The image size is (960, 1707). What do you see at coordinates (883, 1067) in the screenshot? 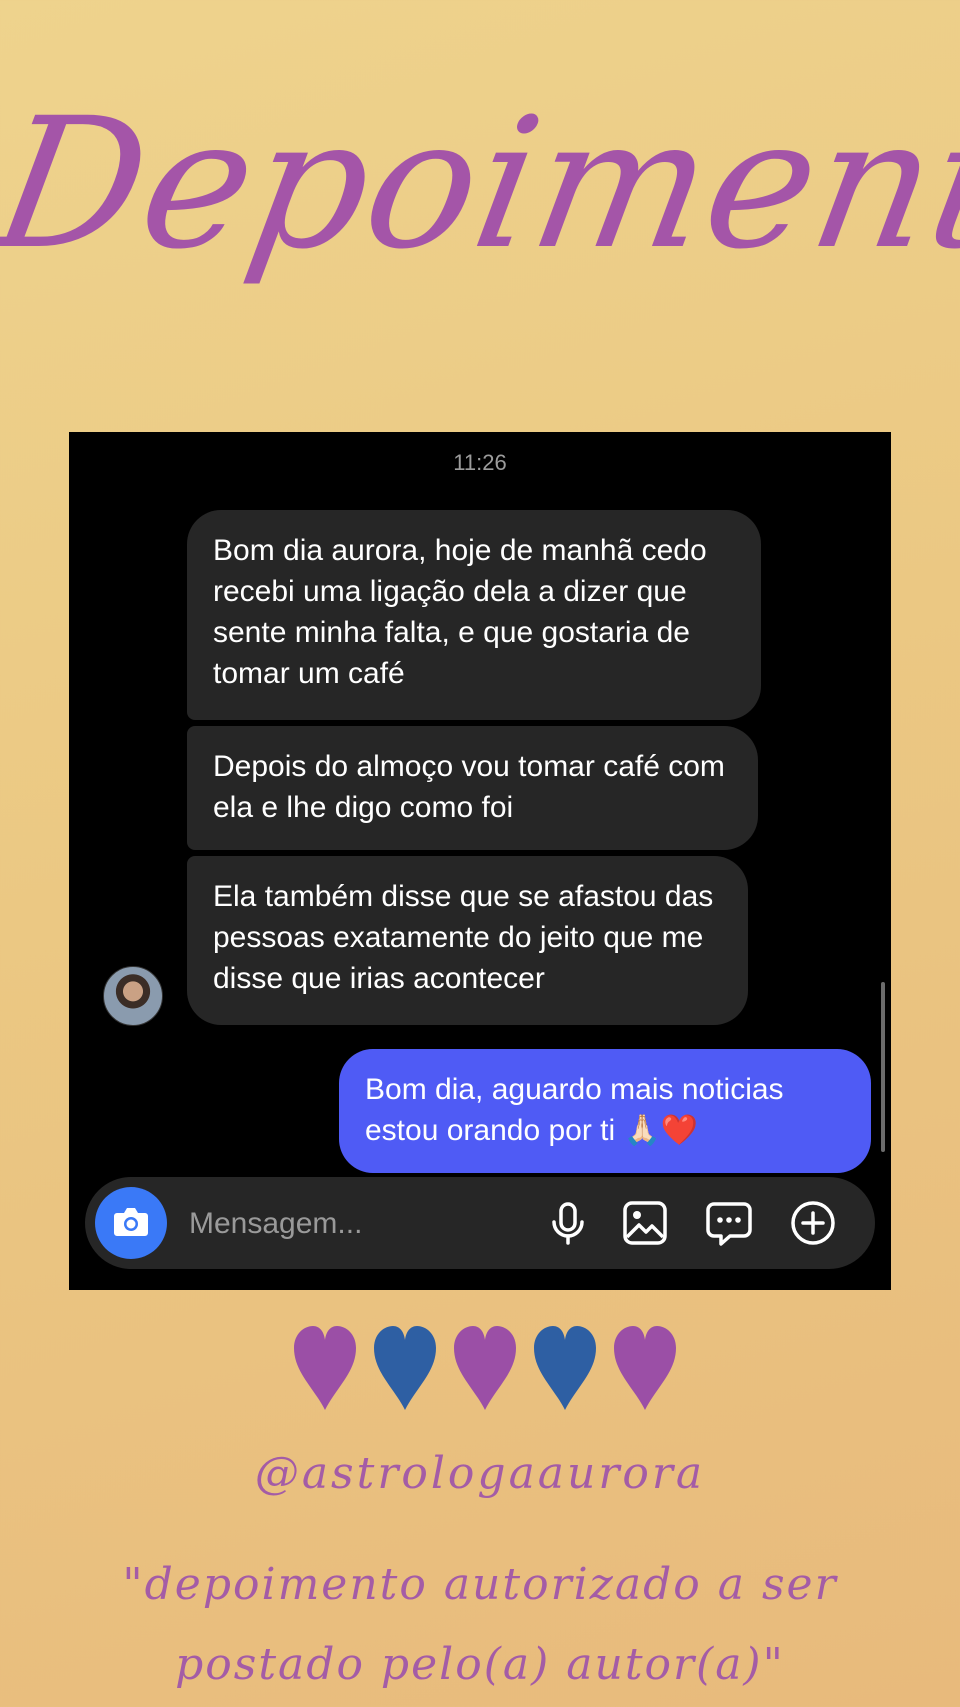
I see `scrollbar` at bounding box center [883, 1067].